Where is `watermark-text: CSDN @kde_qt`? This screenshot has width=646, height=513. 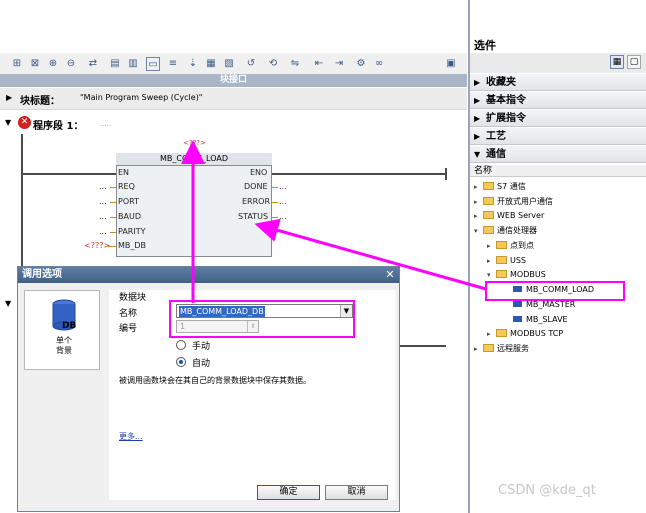 watermark-text: CSDN @kde_qt is located at coordinates (547, 490).